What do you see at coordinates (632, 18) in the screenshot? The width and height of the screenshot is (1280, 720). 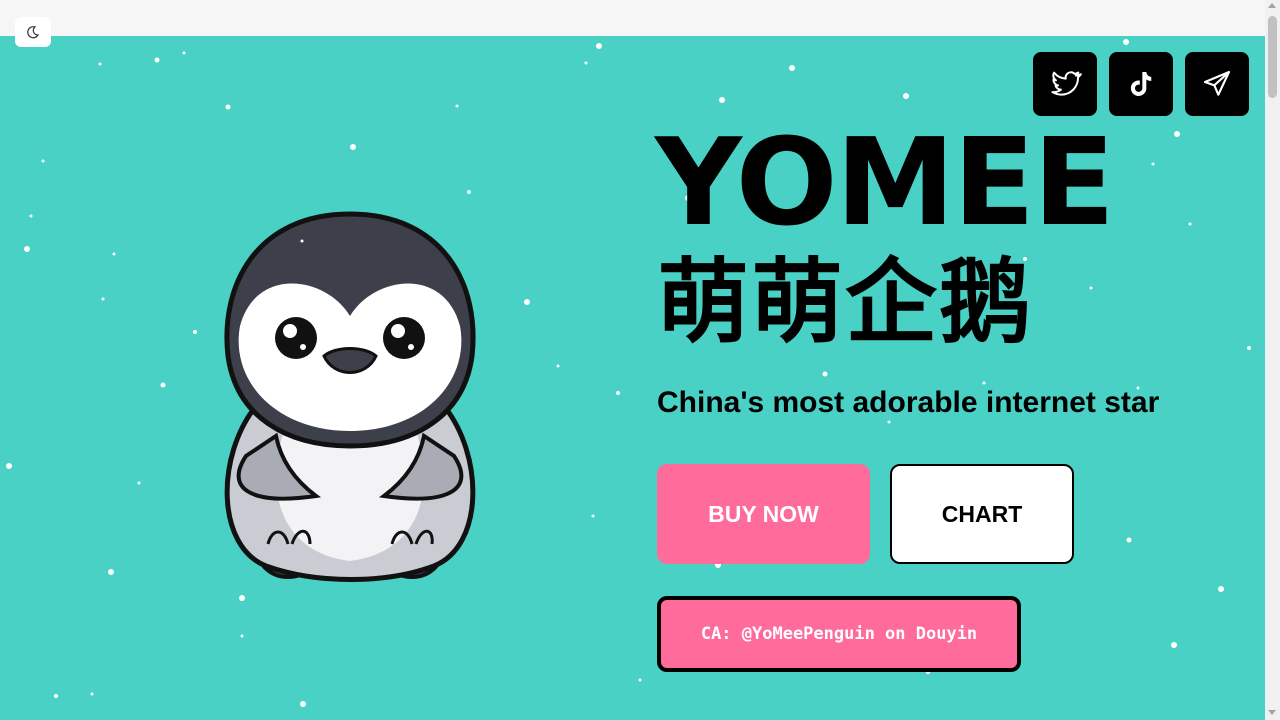 I see `browser-topbar` at bounding box center [632, 18].